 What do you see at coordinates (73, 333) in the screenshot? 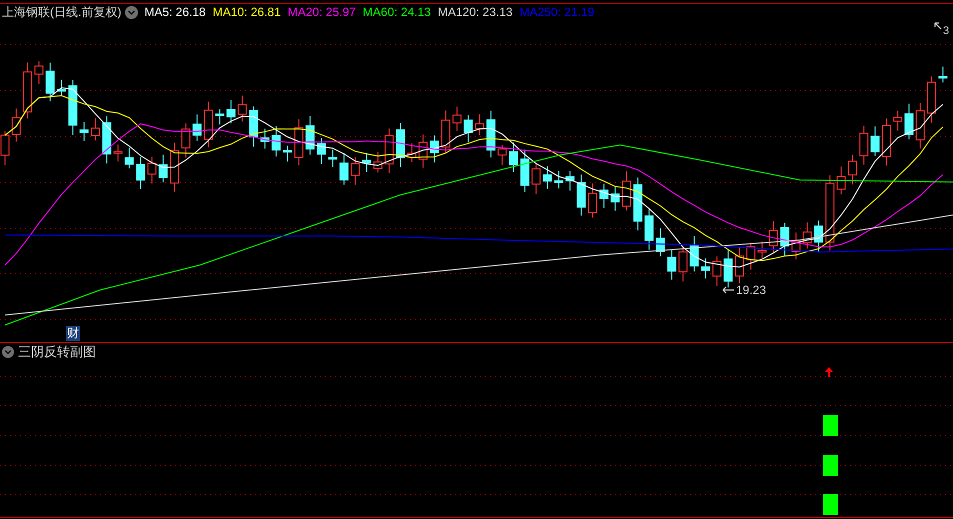
I see `finance-badge: 财` at bounding box center [73, 333].